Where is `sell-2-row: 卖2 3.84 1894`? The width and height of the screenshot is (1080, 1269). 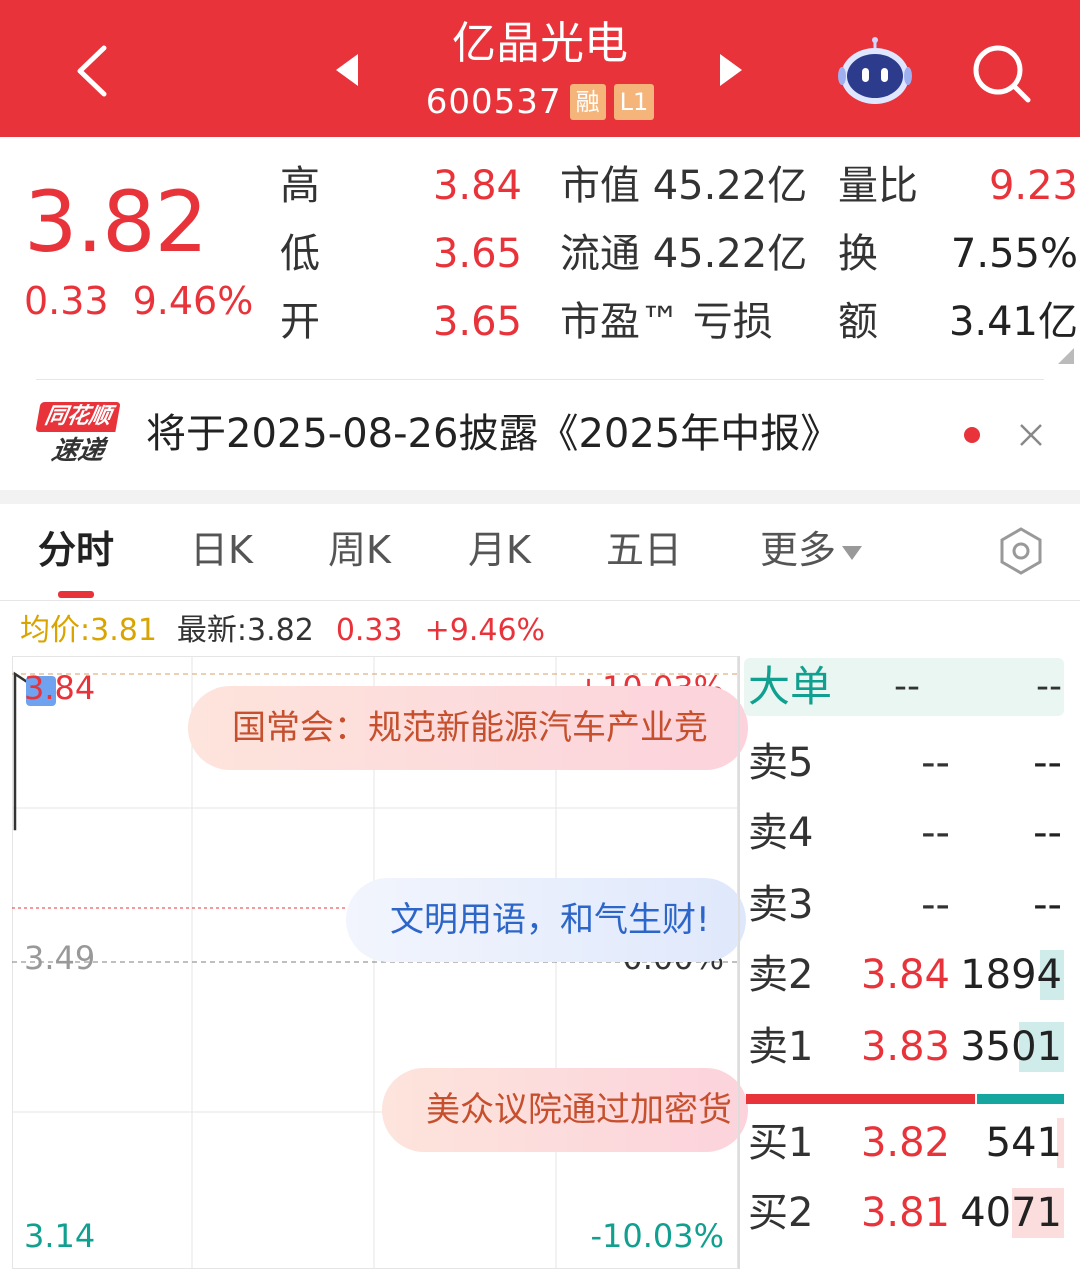
sell-2-row: 卖2 3.84 1894 is located at coordinates (906, 975).